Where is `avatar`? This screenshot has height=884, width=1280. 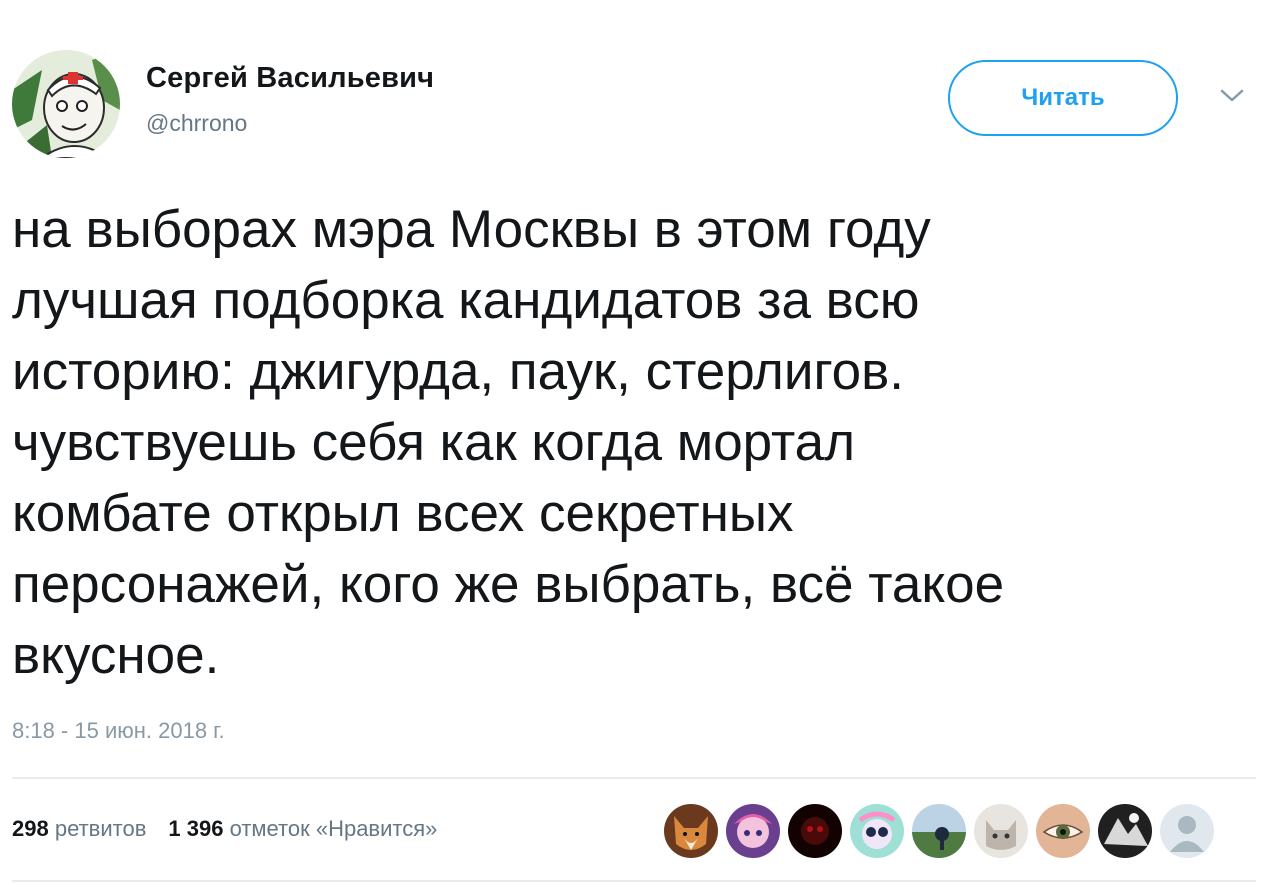 avatar is located at coordinates (66, 104).